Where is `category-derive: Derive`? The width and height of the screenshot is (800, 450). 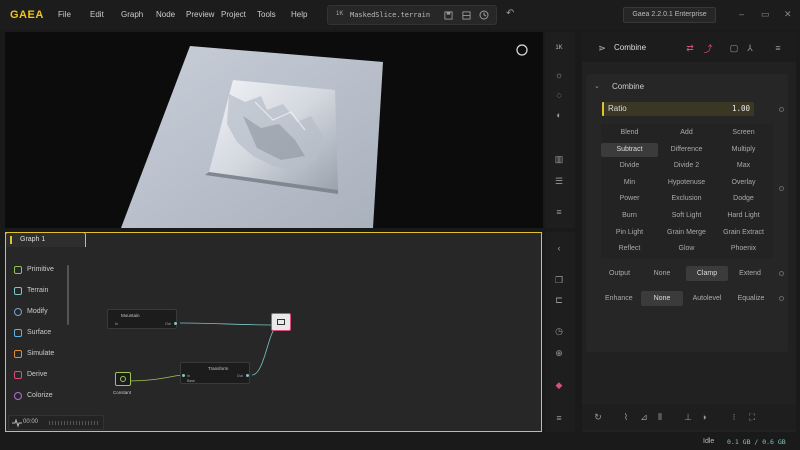 category-derive: Derive is located at coordinates (40, 375).